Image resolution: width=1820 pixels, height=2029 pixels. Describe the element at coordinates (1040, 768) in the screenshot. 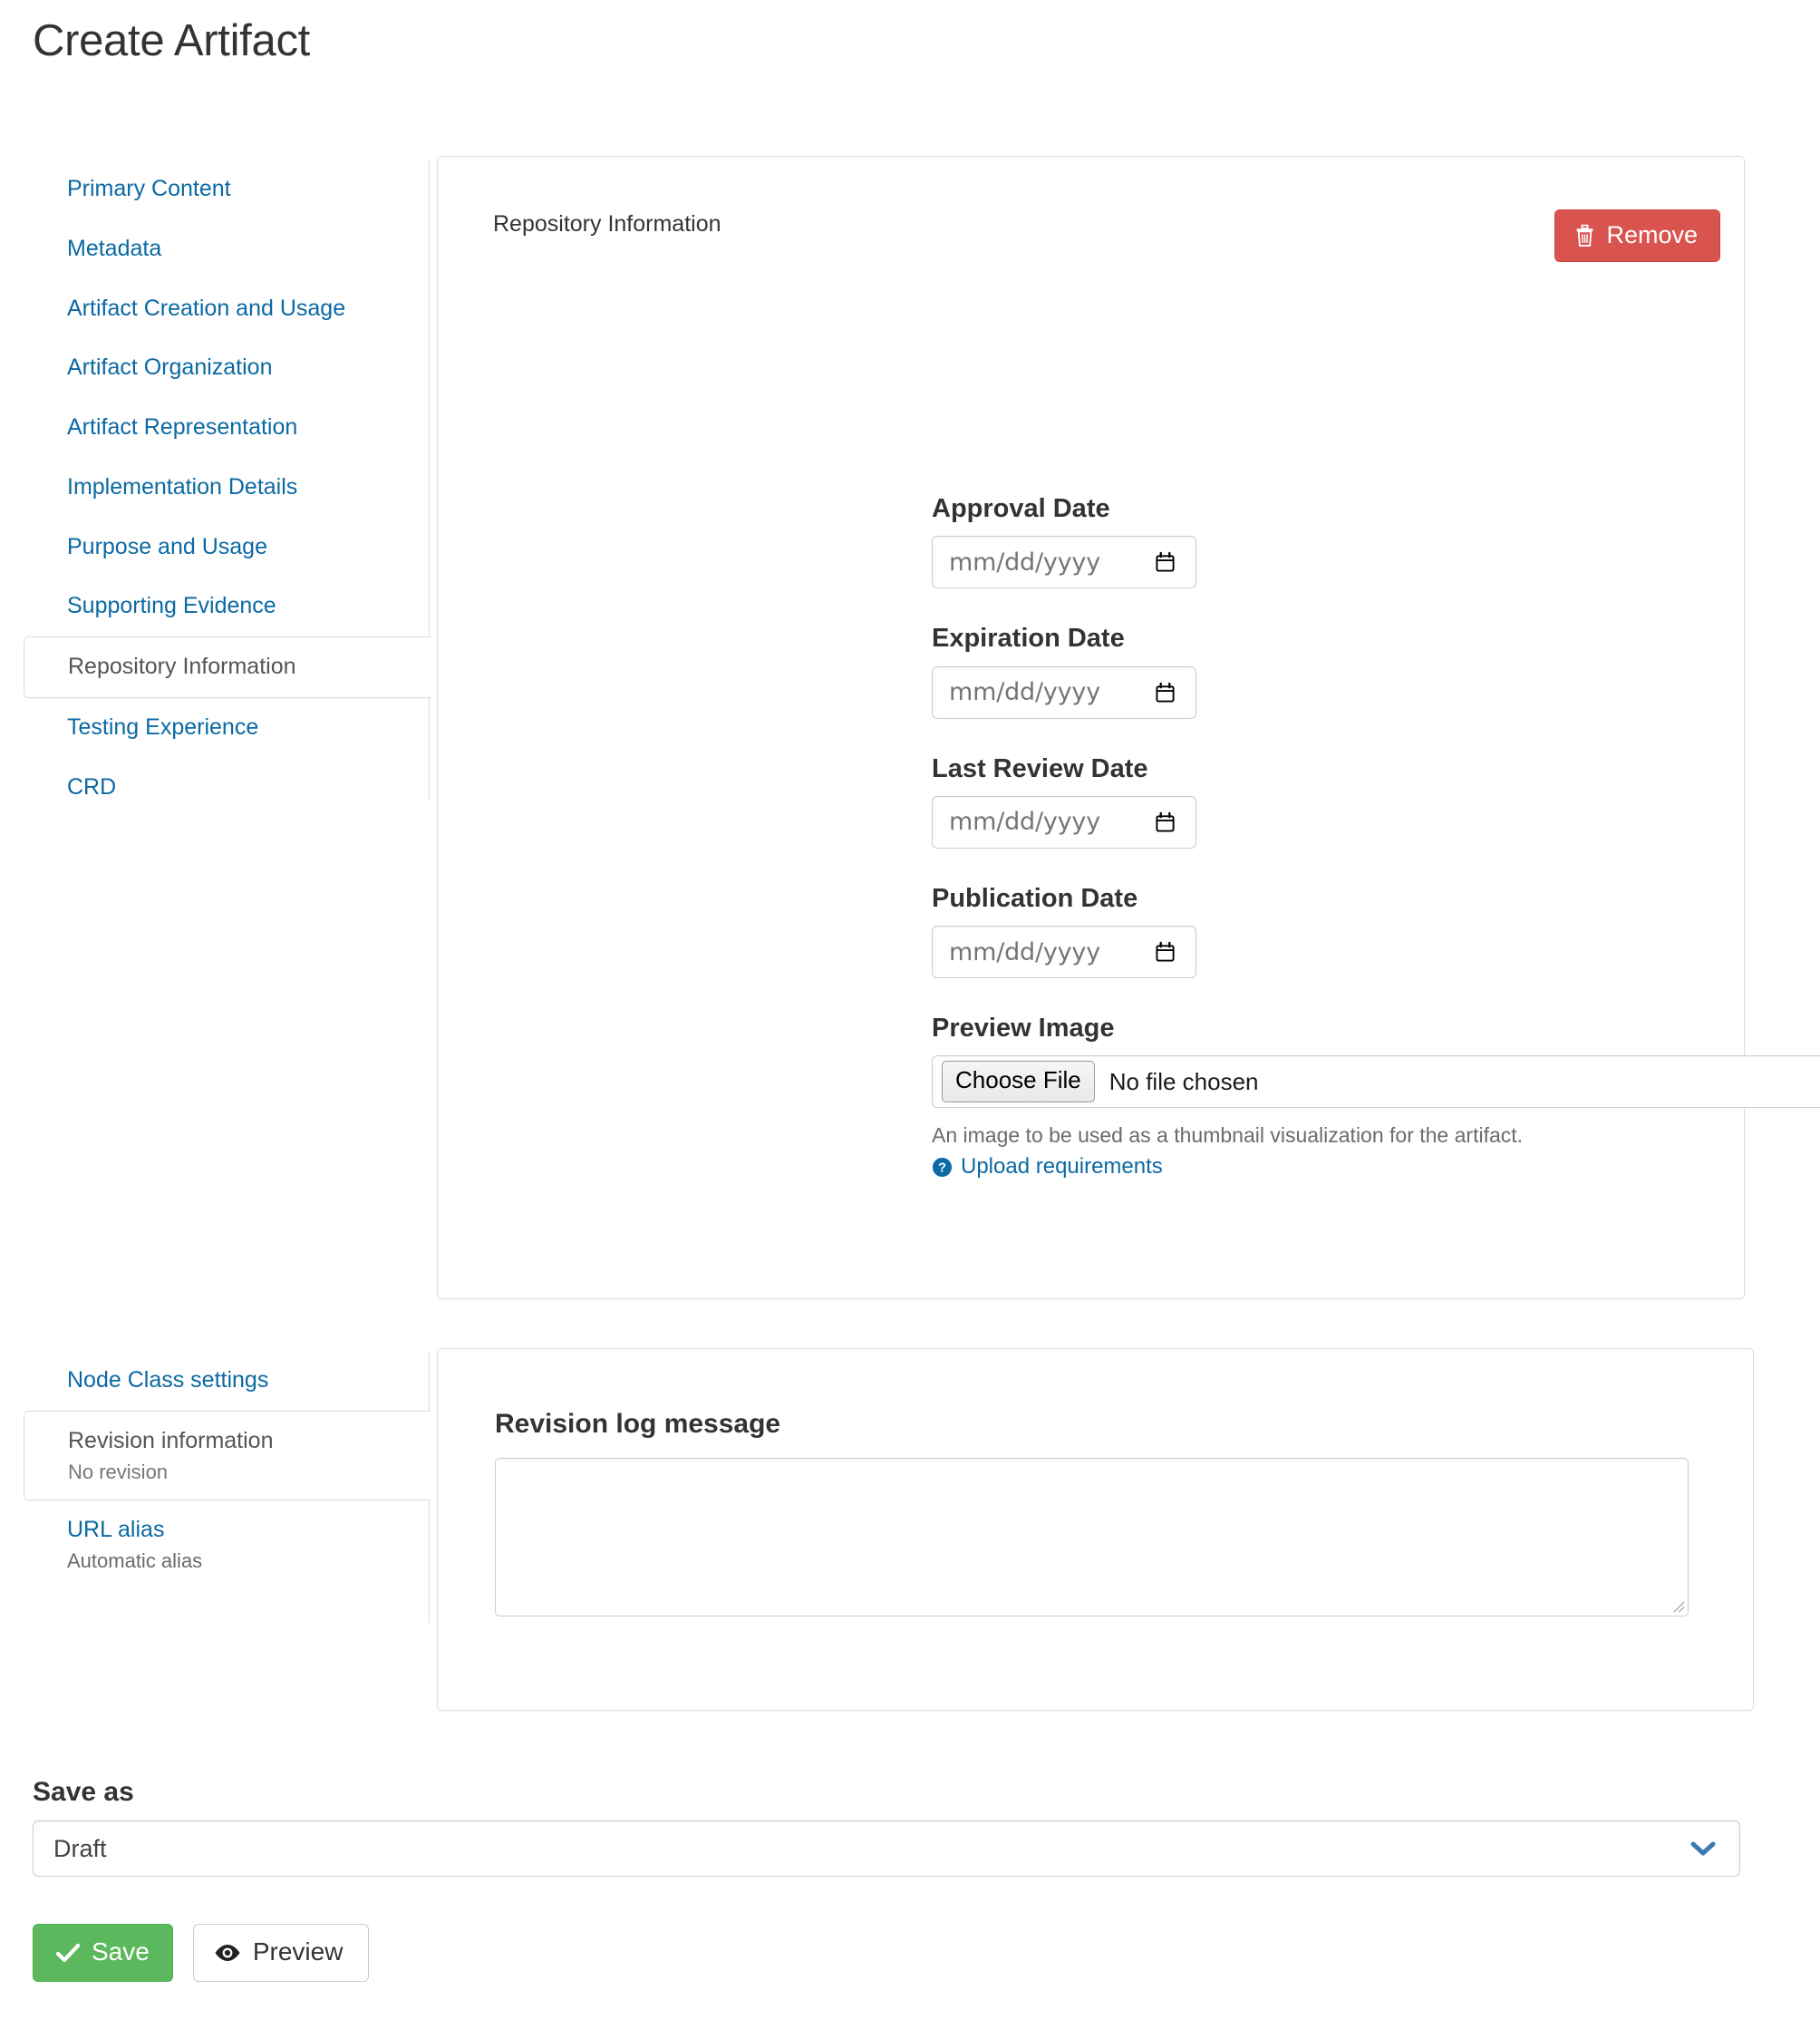

I see `field-label: Last Review Date` at that location.